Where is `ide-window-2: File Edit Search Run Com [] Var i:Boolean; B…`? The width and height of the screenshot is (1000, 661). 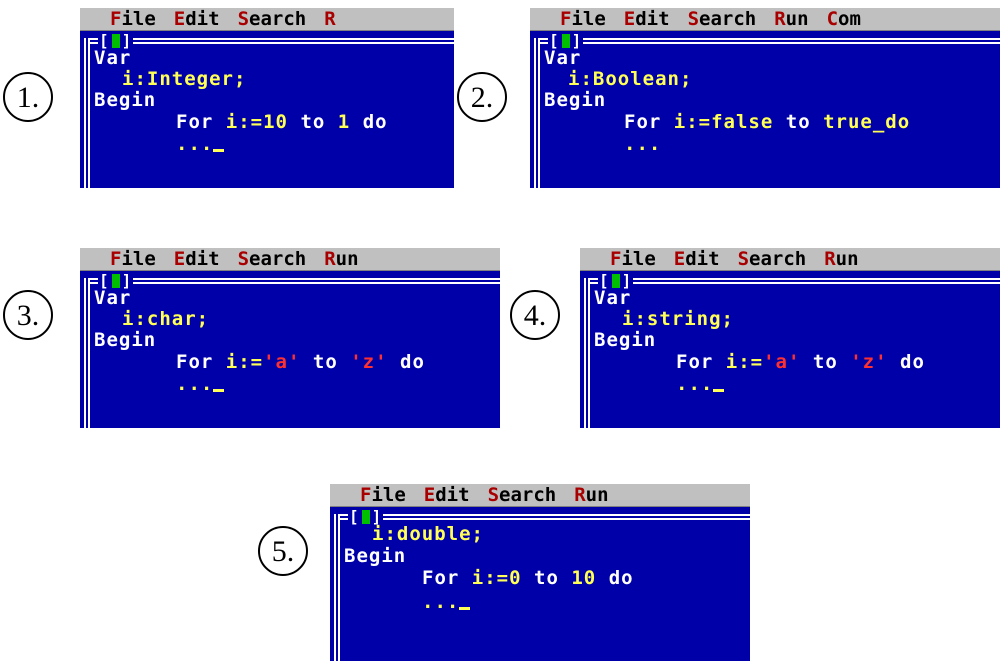 ide-window-2: File Edit Search Run Com [] Var i:Boolean; B… is located at coordinates (765, 98).